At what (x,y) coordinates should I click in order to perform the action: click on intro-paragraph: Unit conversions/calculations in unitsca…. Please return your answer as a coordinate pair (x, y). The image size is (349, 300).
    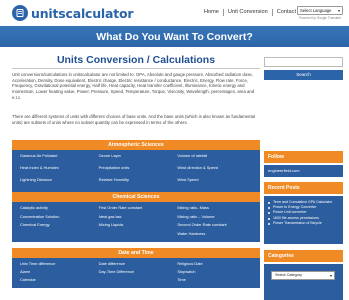
    Looking at the image, I should click on (133, 86).